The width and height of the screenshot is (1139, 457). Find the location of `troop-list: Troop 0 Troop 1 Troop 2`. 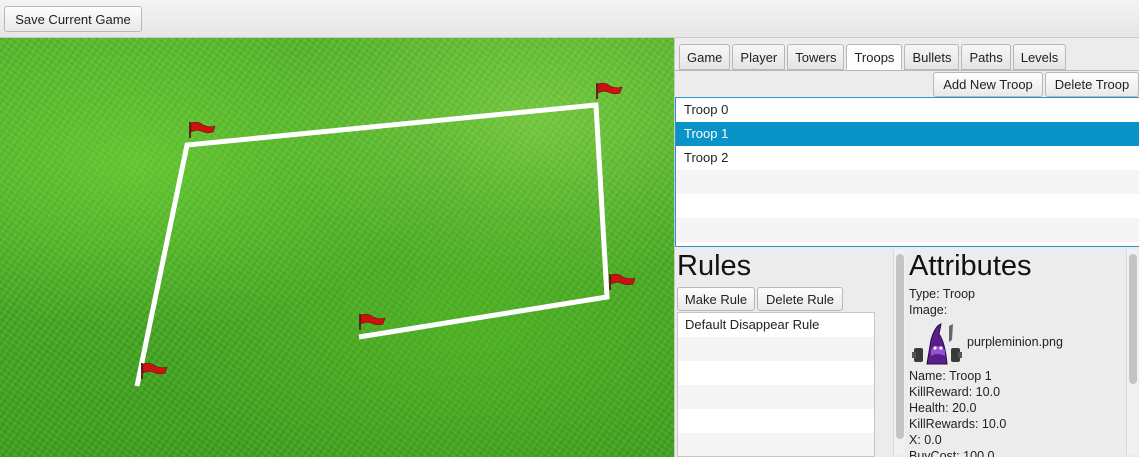

troop-list: Troop 0 Troop 1 Troop 2 is located at coordinates (907, 172).